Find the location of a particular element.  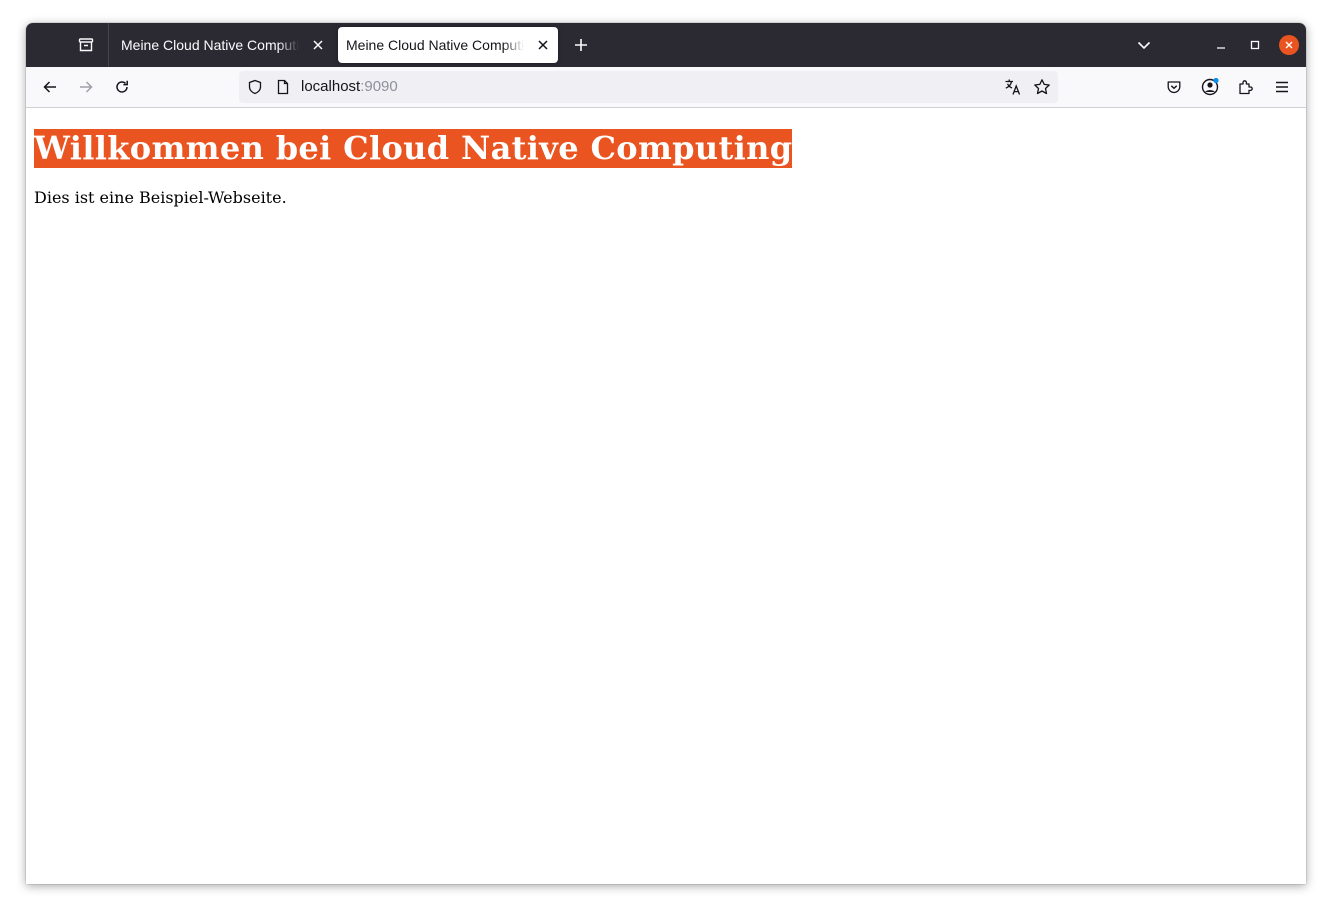

page-icon is located at coordinates (283, 87).